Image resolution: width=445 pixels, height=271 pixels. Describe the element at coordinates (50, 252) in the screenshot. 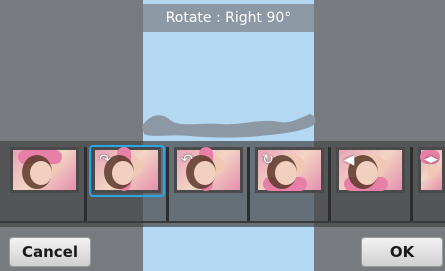

I see `cancel-button: Cancel` at that location.